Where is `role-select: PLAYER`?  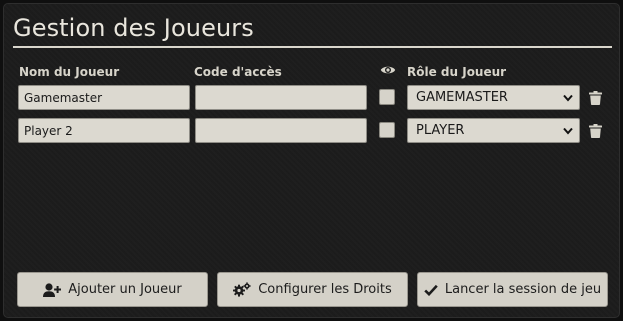
role-select: PLAYER is located at coordinates (493, 130).